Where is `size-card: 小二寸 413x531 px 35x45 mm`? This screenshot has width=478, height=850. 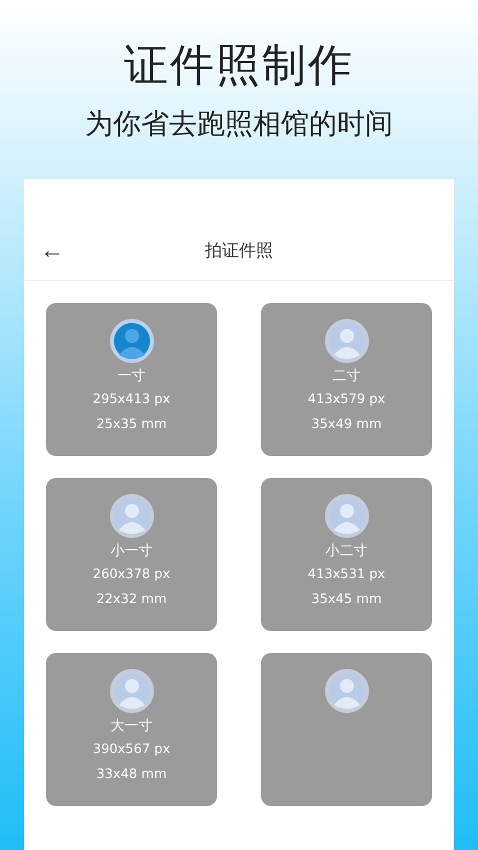
size-card: 小二寸 413x531 px 35x45 mm is located at coordinates (346, 554).